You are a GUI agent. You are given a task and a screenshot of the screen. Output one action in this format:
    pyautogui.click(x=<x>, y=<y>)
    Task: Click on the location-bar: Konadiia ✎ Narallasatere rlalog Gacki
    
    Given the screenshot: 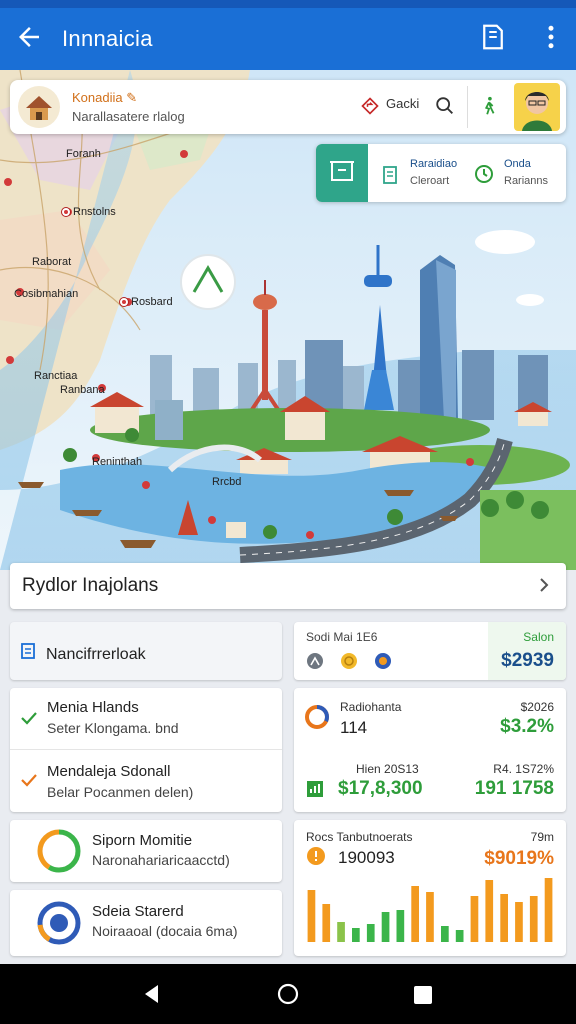 What is the action you would take?
    pyautogui.click(x=288, y=107)
    